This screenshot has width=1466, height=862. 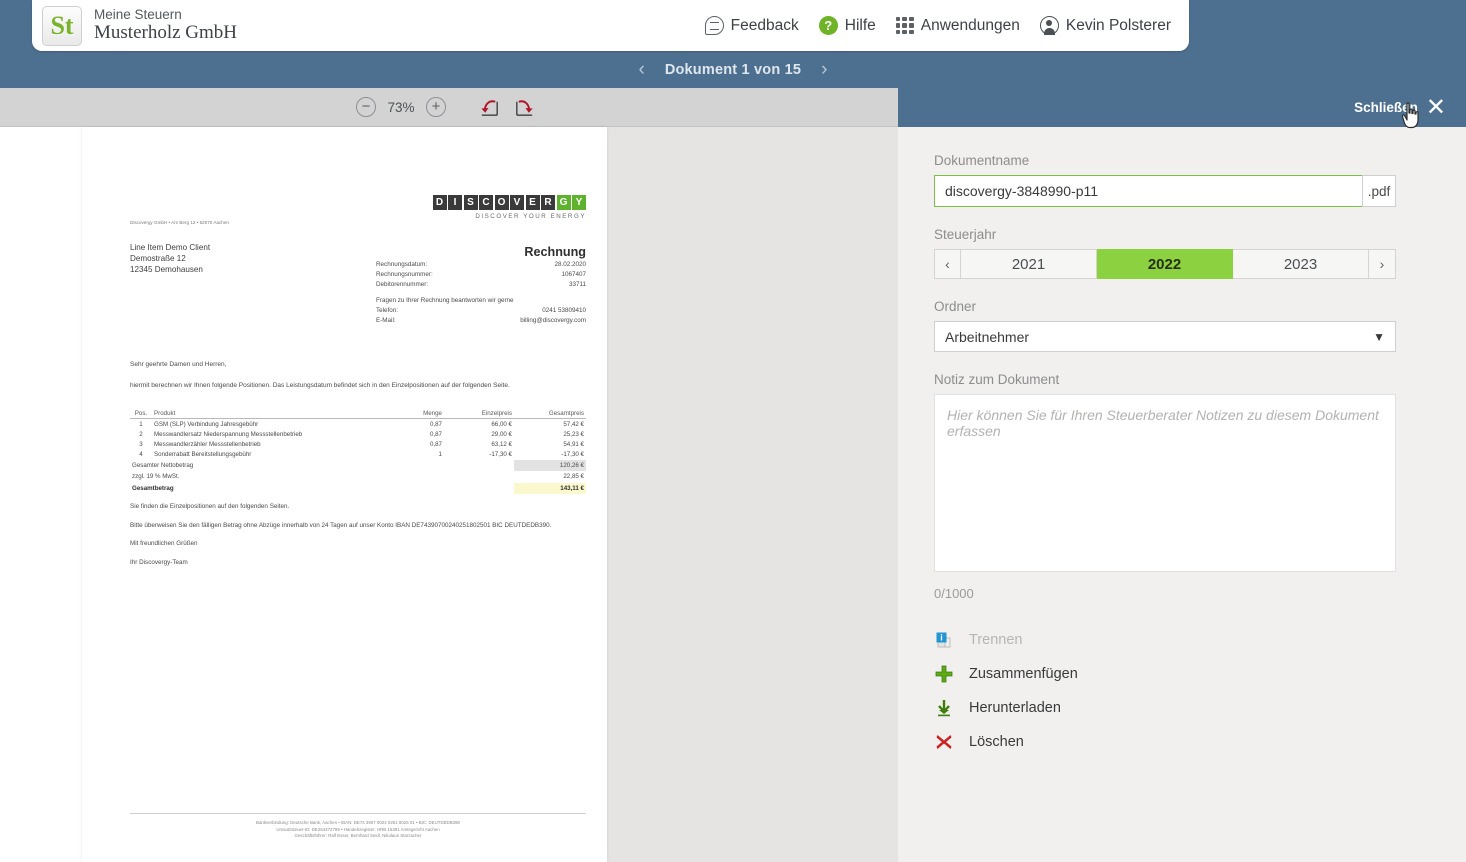 What do you see at coordinates (955, 306) in the screenshot?
I see `folder-label: Ordner` at bounding box center [955, 306].